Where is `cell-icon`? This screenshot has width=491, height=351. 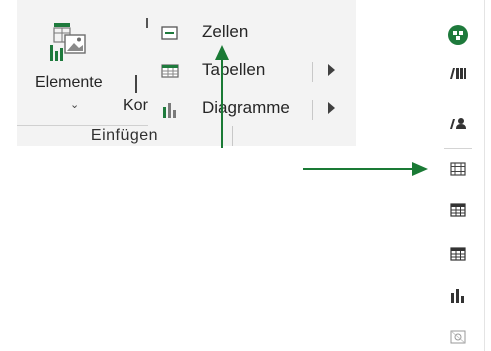 cell-icon is located at coordinates (458, 169).